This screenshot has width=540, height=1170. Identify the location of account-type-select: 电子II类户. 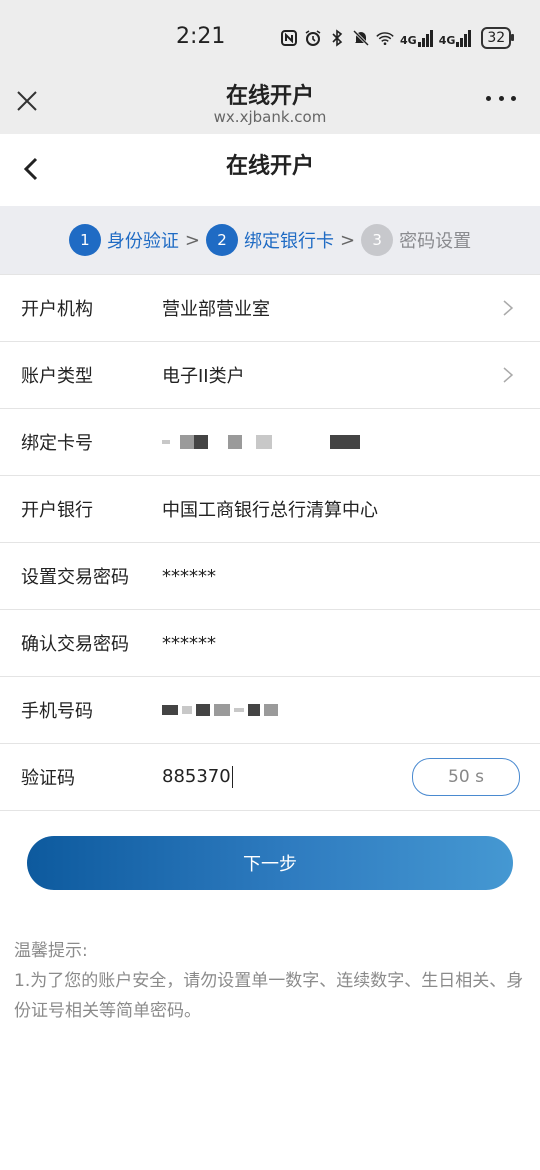
(203, 375).